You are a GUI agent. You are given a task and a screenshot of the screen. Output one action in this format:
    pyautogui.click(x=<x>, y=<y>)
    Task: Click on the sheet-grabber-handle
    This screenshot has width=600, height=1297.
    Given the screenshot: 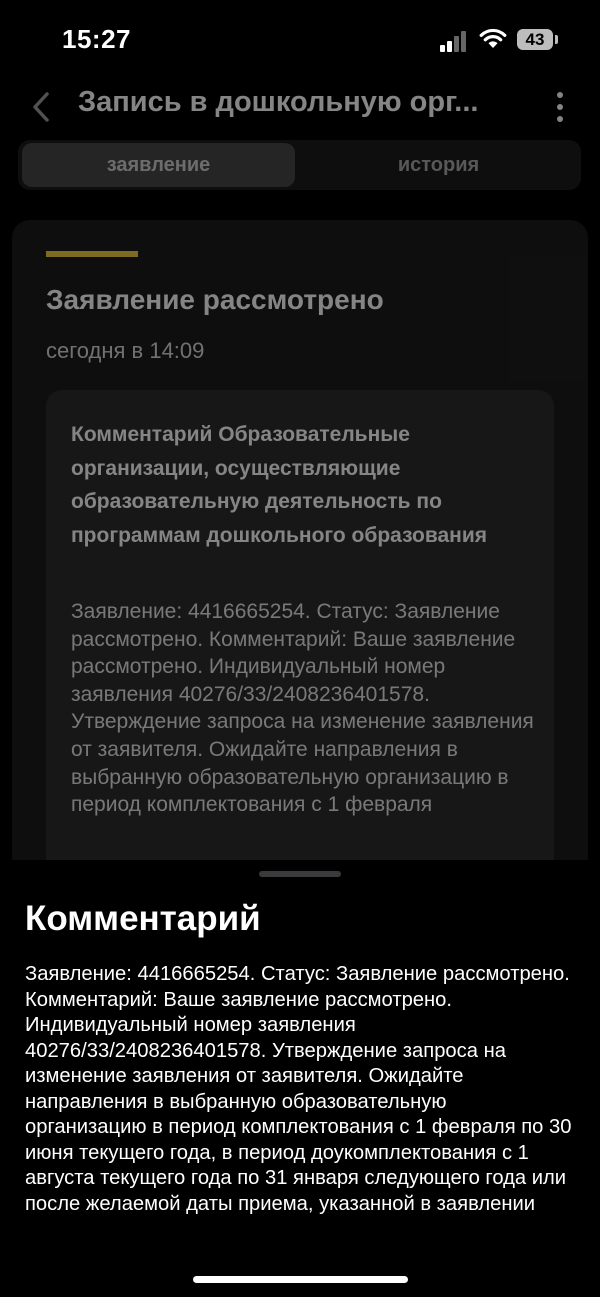 What is the action you would take?
    pyautogui.click(x=300, y=874)
    